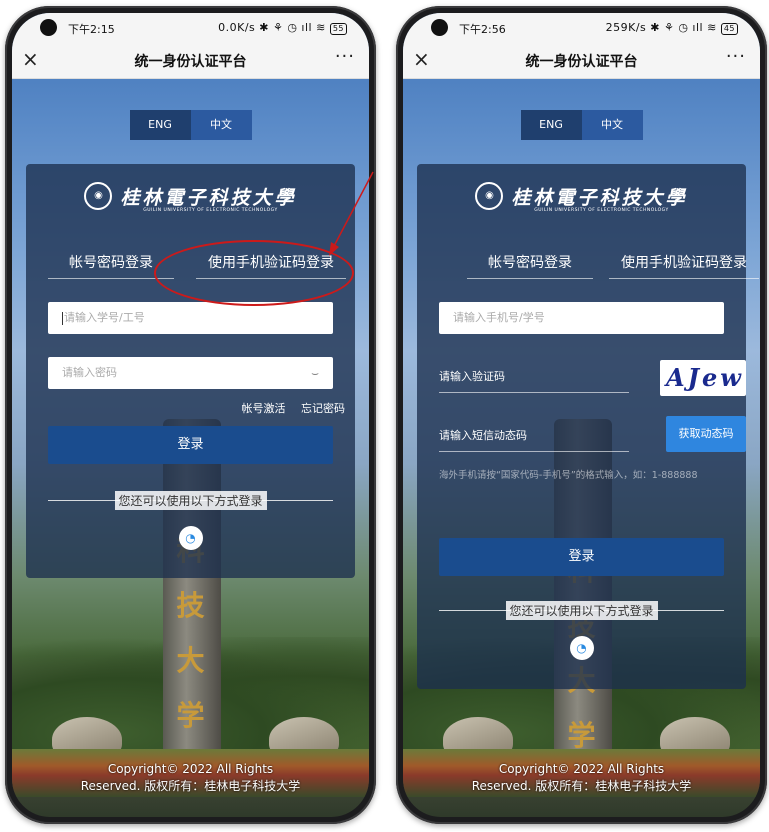  What do you see at coordinates (581, 27) in the screenshot?
I see `status-bar: 下午2:56 259K/s ✱ ⚘ ◷ ıll ≋ 45` at bounding box center [581, 27].